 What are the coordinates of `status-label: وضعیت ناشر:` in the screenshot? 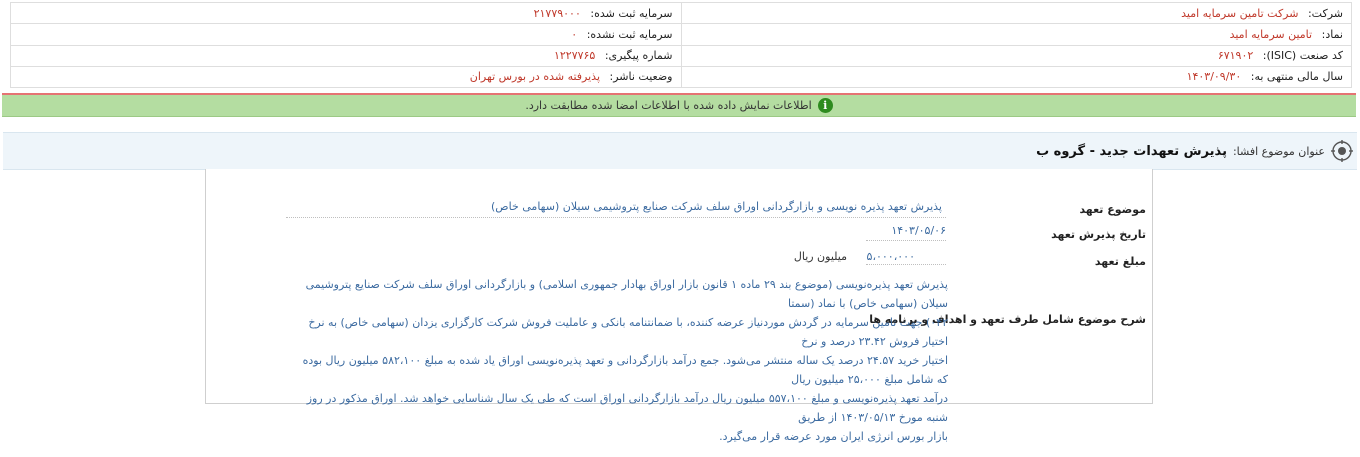 It's located at (641, 77).